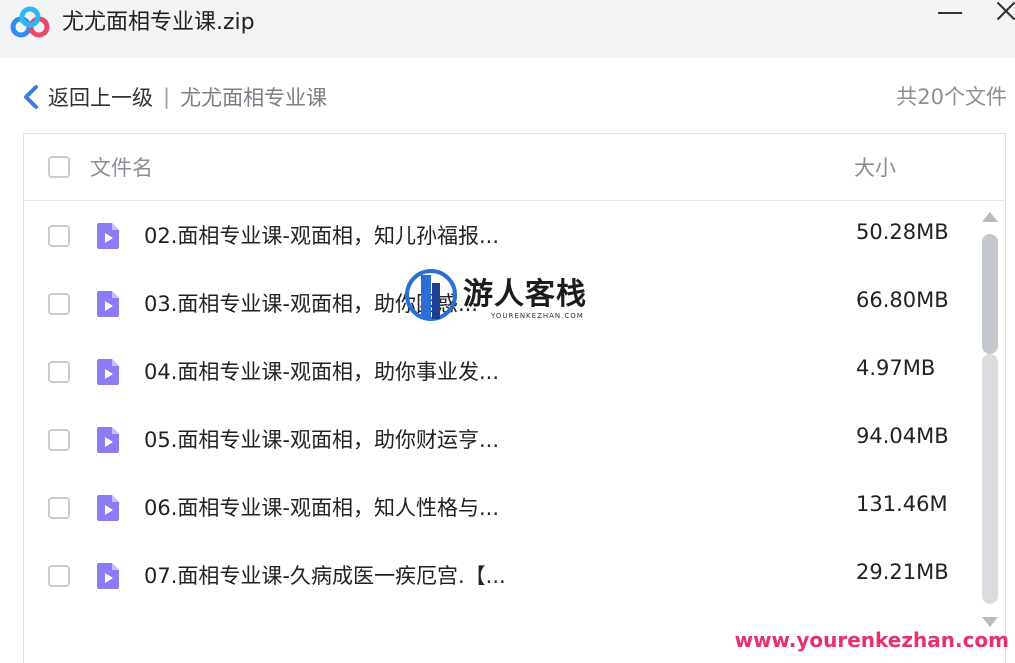 This screenshot has height=663, width=1015. I want to click on window-title: 尤尤面相专业课.zip, so click(158, 22).